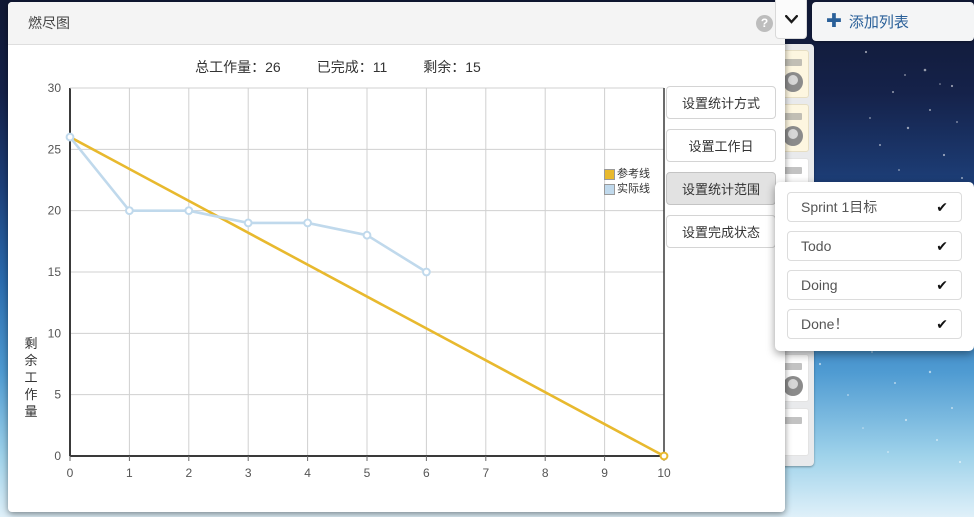 This screenshot has width=974, height=517. I want to click on svg-text: 30, so click(55, 88).